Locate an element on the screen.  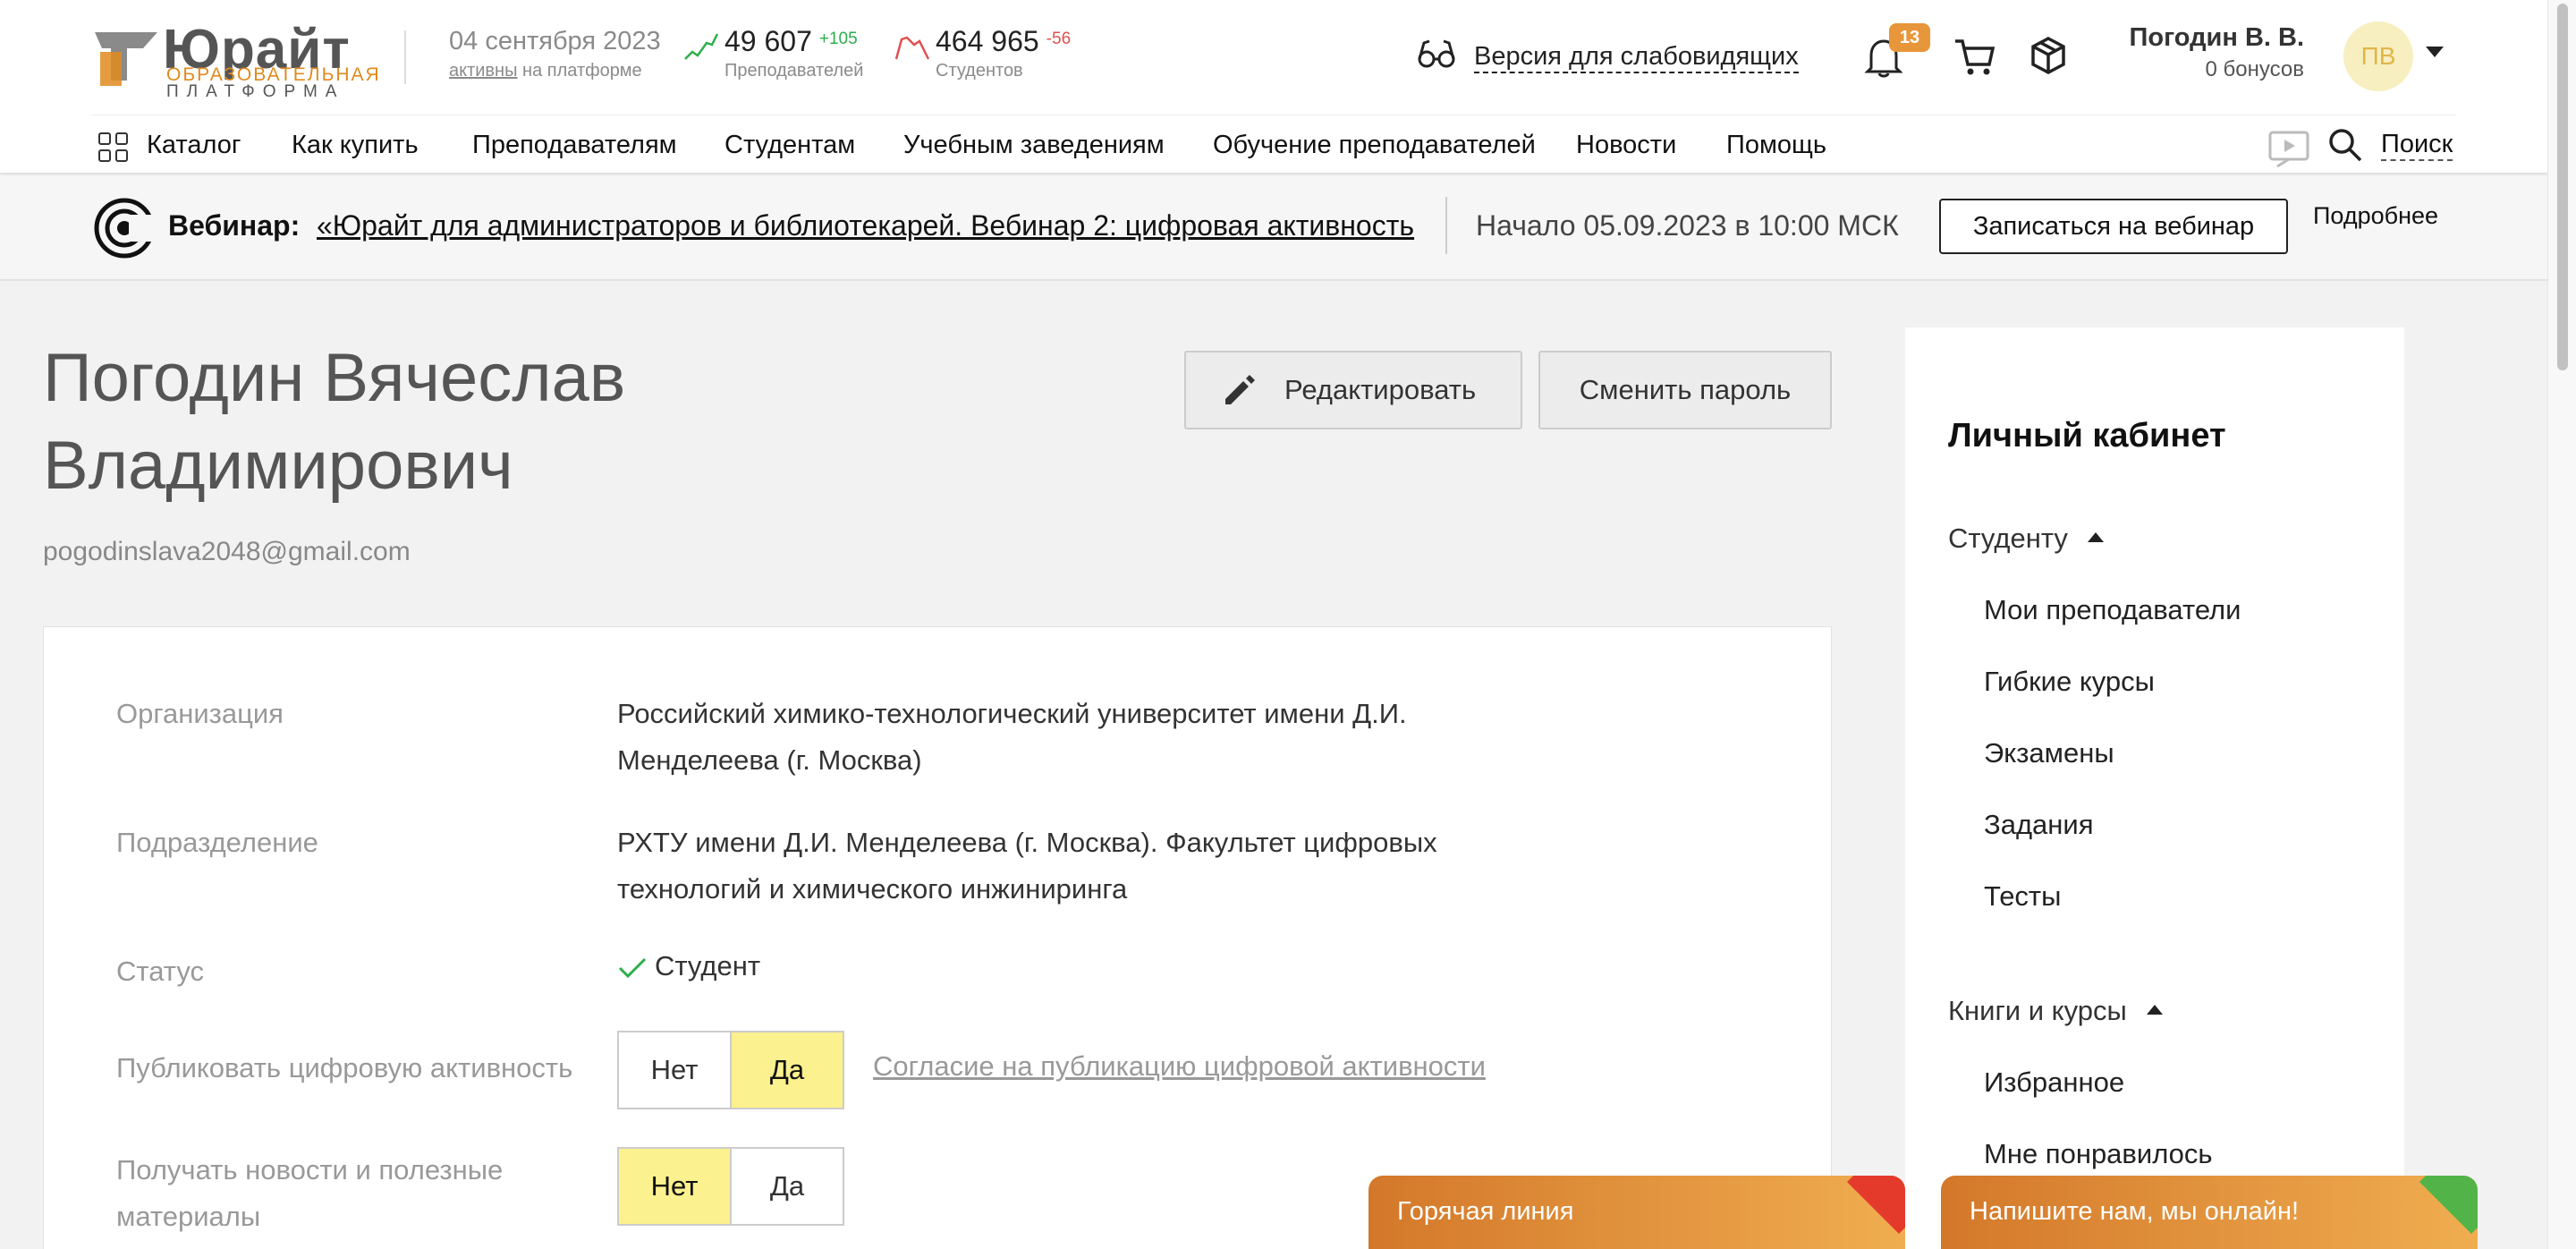
sidebar-item-tests: Тесты is located at coordinates (2022, 896).